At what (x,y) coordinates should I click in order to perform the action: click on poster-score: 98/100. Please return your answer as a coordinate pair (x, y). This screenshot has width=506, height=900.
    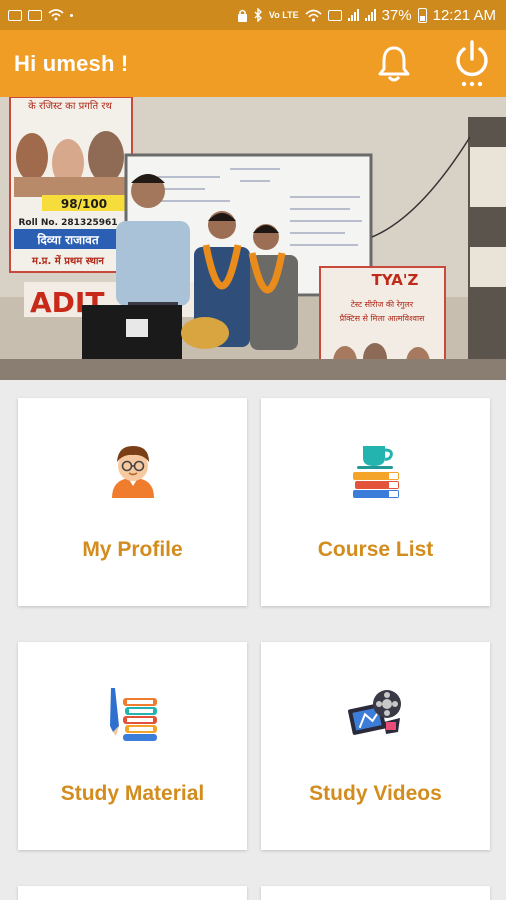
    Looking at the image, I should click on (84, 204).